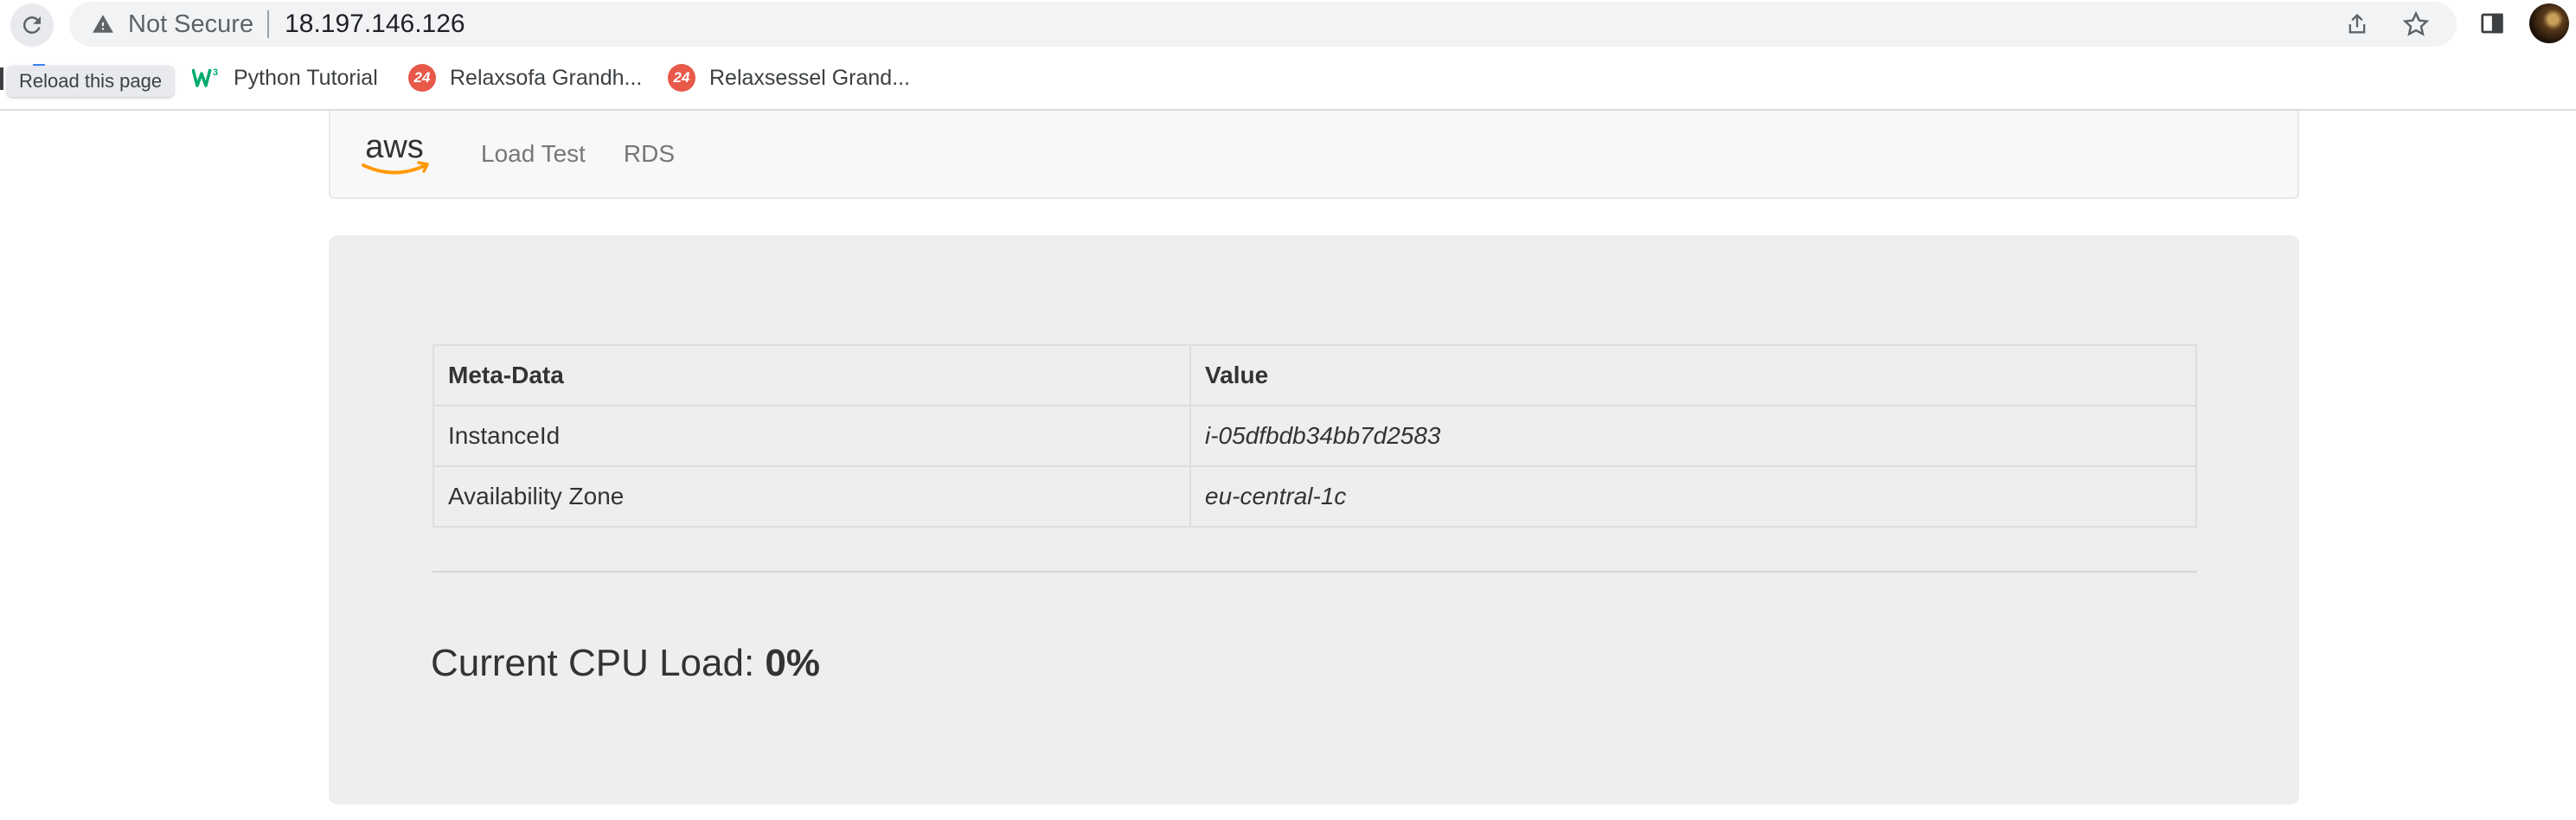  I want to click on row-key-instance-id: InstanceId, so click(812, 436).